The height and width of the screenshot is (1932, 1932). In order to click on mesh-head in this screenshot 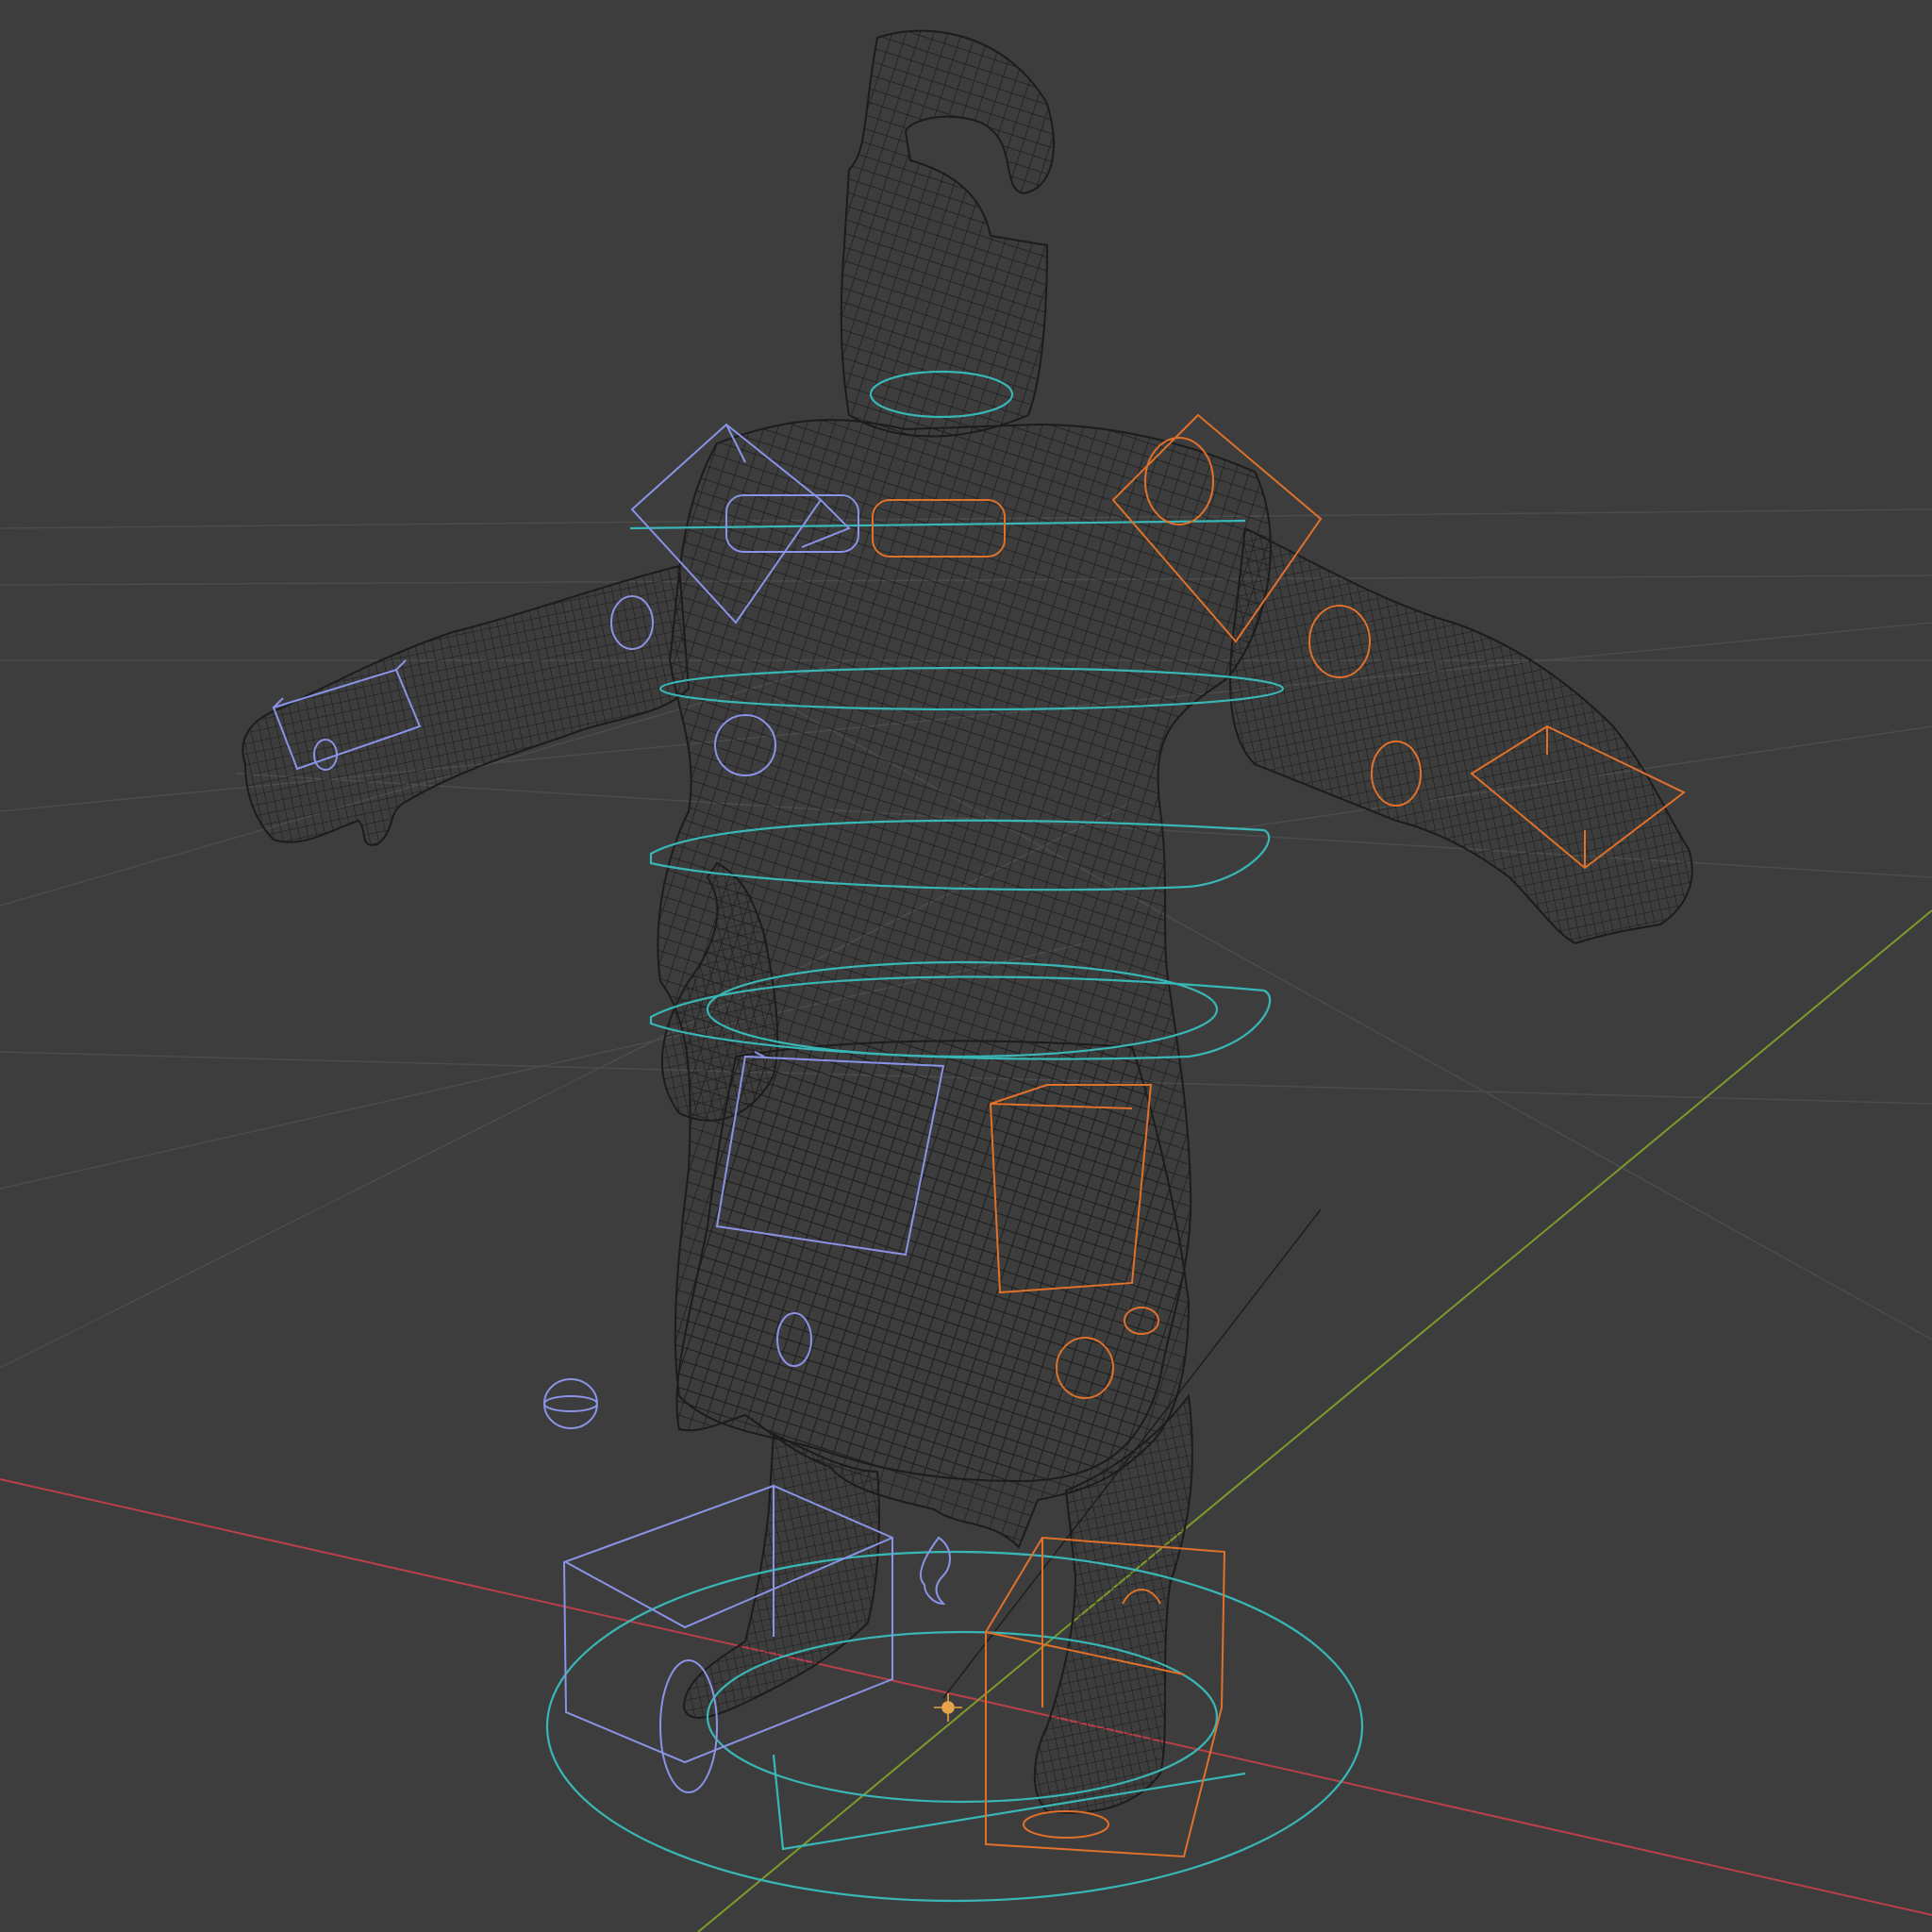, I will do `click(948, 234)`.